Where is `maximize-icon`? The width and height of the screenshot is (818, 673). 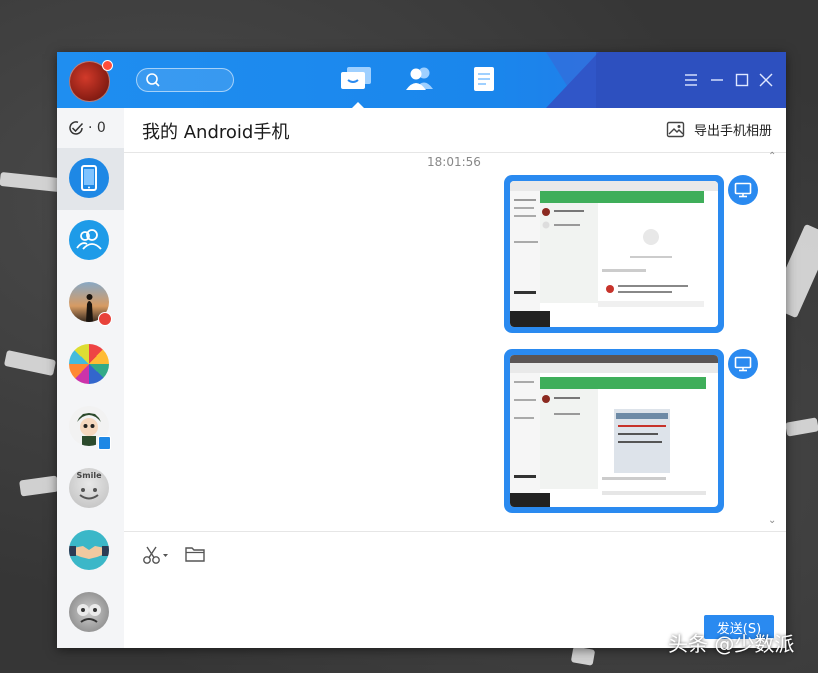
maximize-icon is located at coordinates (742, 80).